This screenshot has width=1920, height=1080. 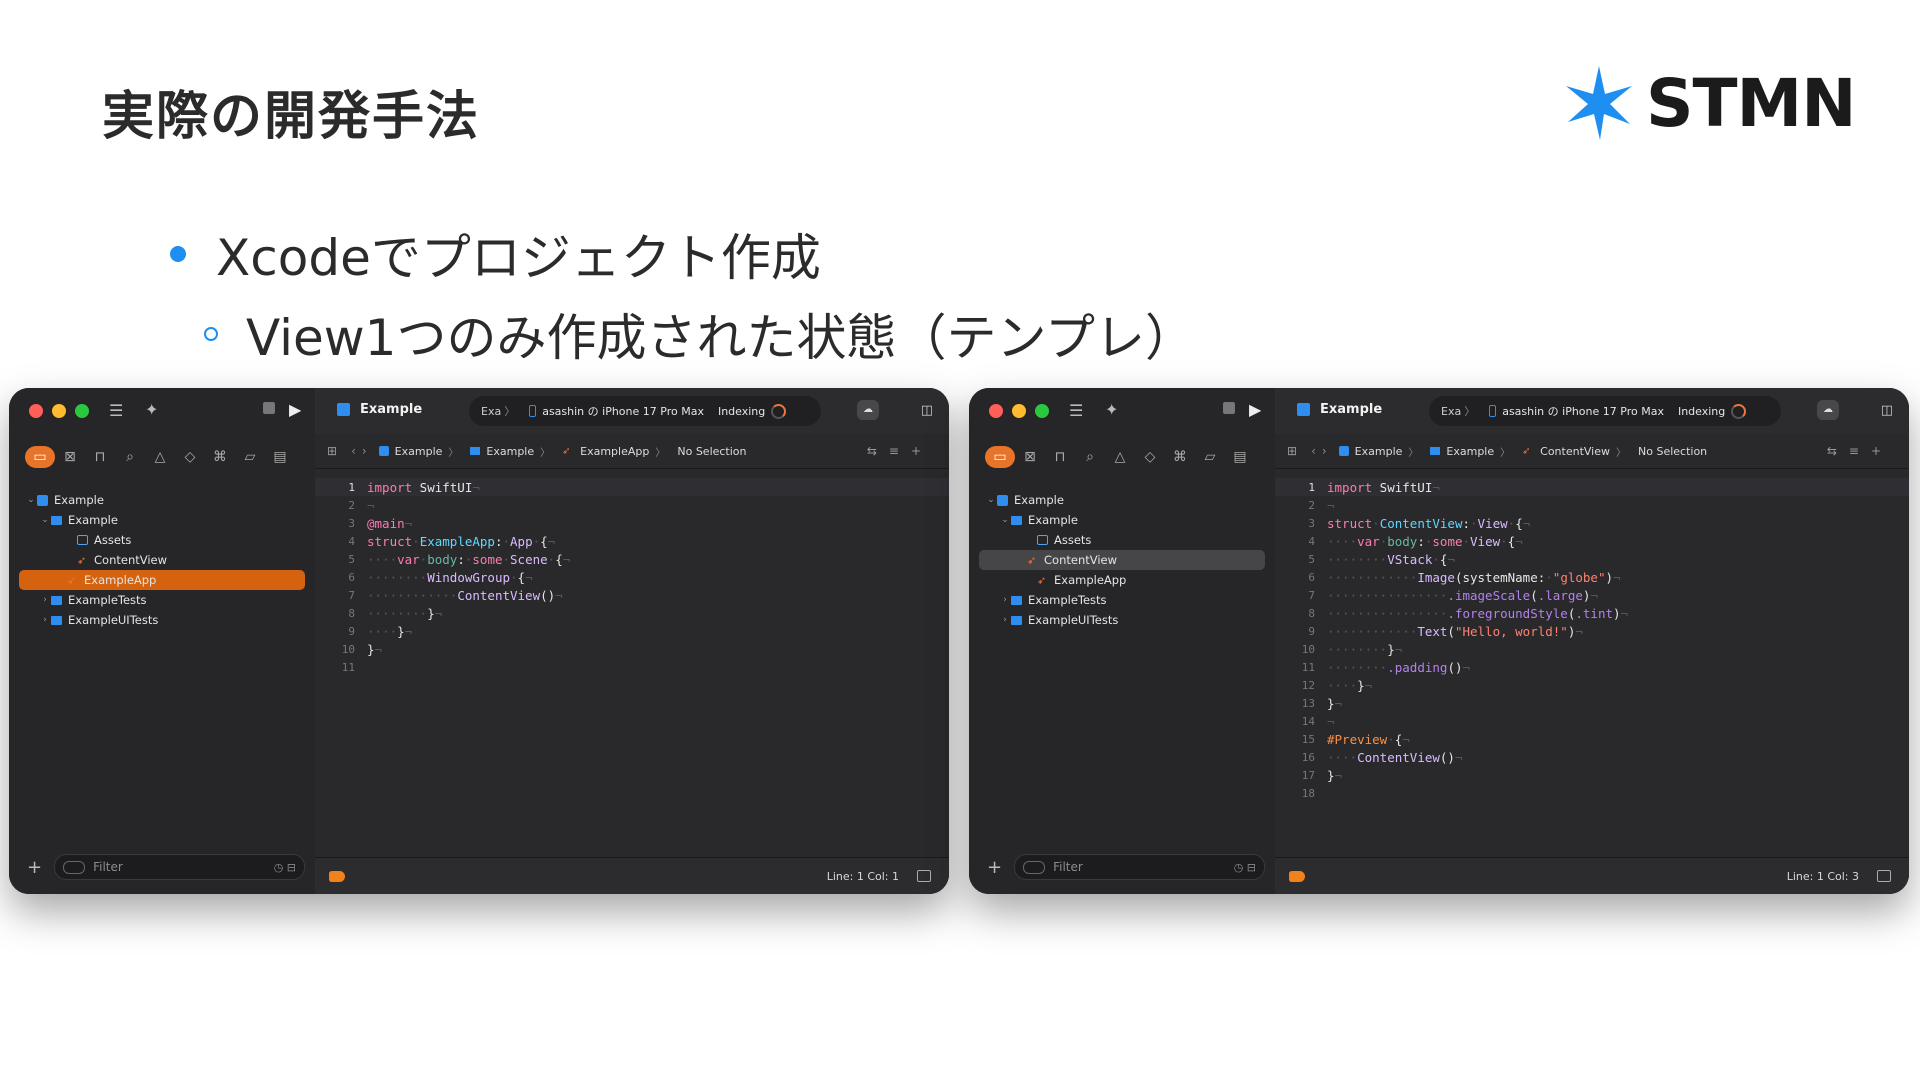 I want to click on code-line: 9 ····}¬, so click(x=632, y=631).